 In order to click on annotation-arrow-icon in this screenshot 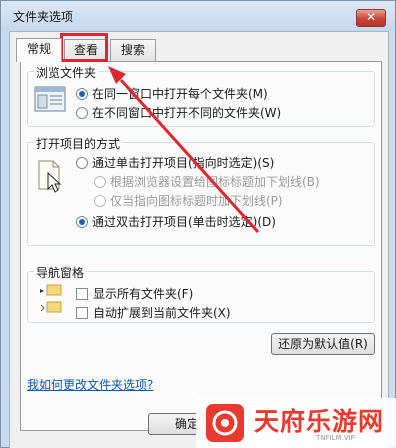, I will do `click(184, 150)`.